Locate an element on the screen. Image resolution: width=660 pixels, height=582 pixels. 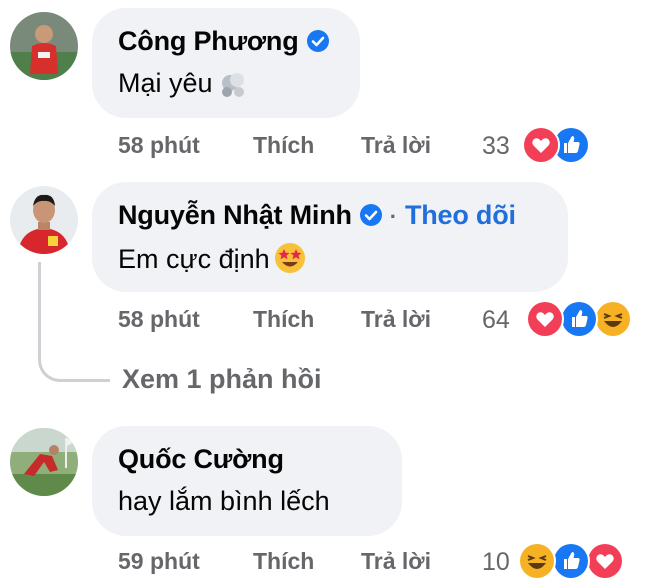
comment-author-row: Nguyễn Nhật Minh · Theo dõi is located at coordinates (317, 215).